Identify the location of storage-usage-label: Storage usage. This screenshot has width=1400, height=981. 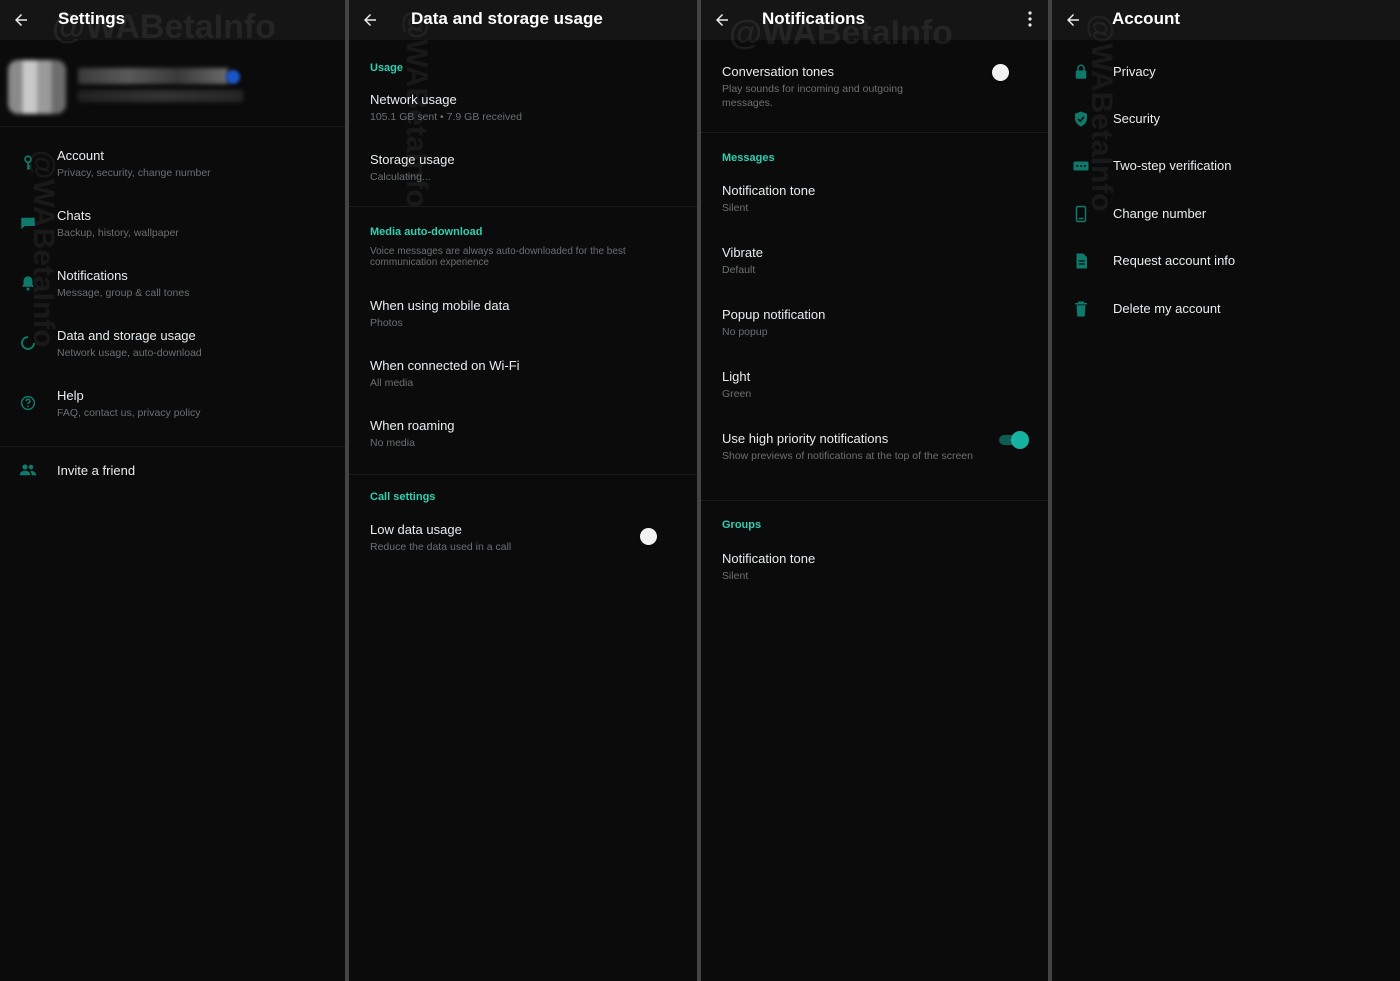
(412, 159).